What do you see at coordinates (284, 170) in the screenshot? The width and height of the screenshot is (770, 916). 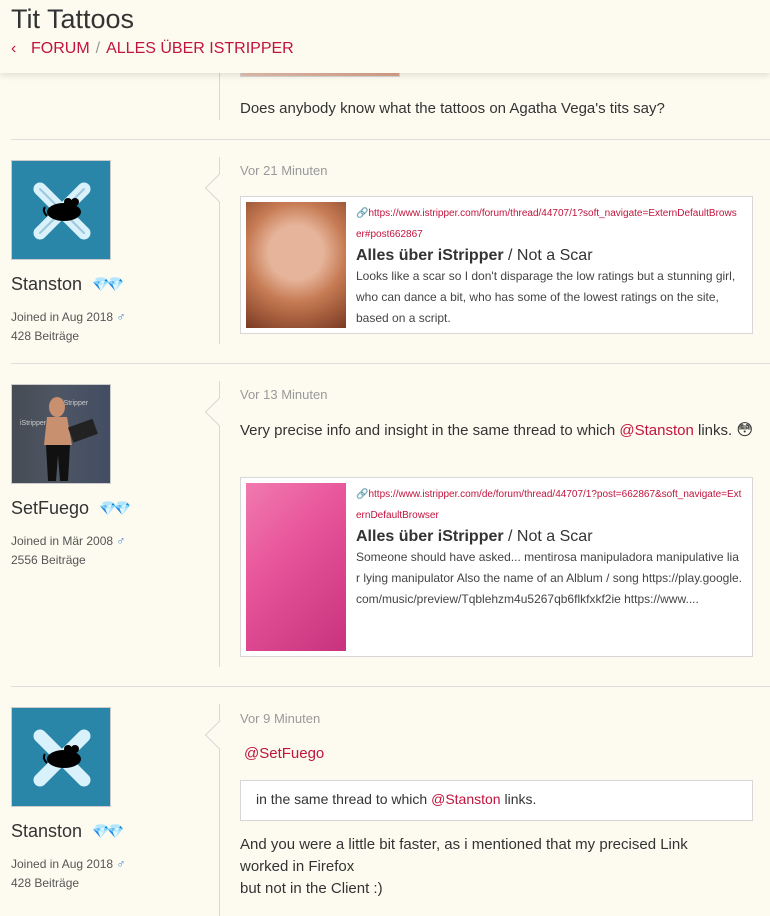 I see `post-time: Vor 21 Minuten` at bounding box center [284, 170].